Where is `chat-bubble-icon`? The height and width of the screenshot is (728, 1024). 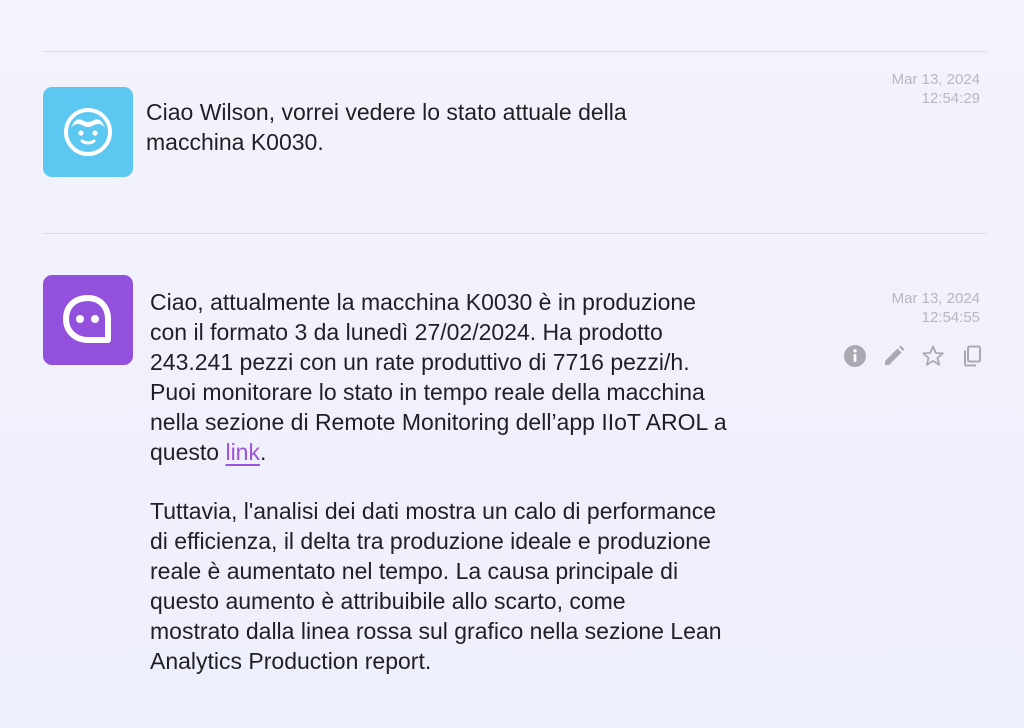
chat-bubble-icon is located at coordinates (87, 319).